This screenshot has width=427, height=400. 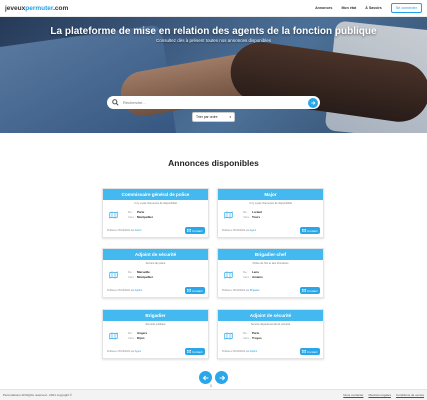 What do you see at coordinates (270, 263) in the screenshot?
I see `listing-subtitle: Police de l'Air et des Frontières` at bounding box center [270, 263].